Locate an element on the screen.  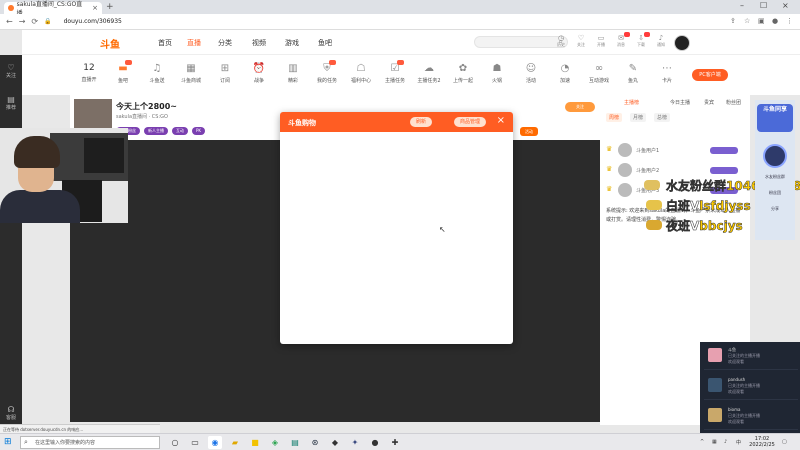
category-item: ∞ 互动游戏 is located at coordinates (599, 73).